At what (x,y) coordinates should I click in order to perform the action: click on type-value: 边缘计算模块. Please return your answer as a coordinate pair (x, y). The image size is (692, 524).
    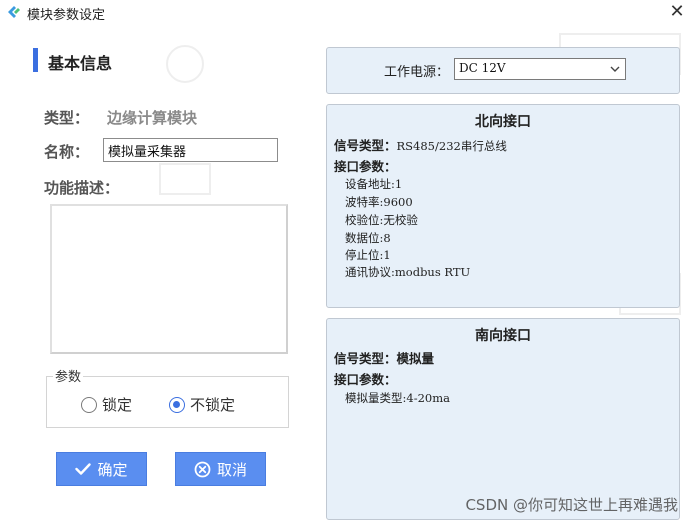
    Looking at the image, I should click on (152, 118).